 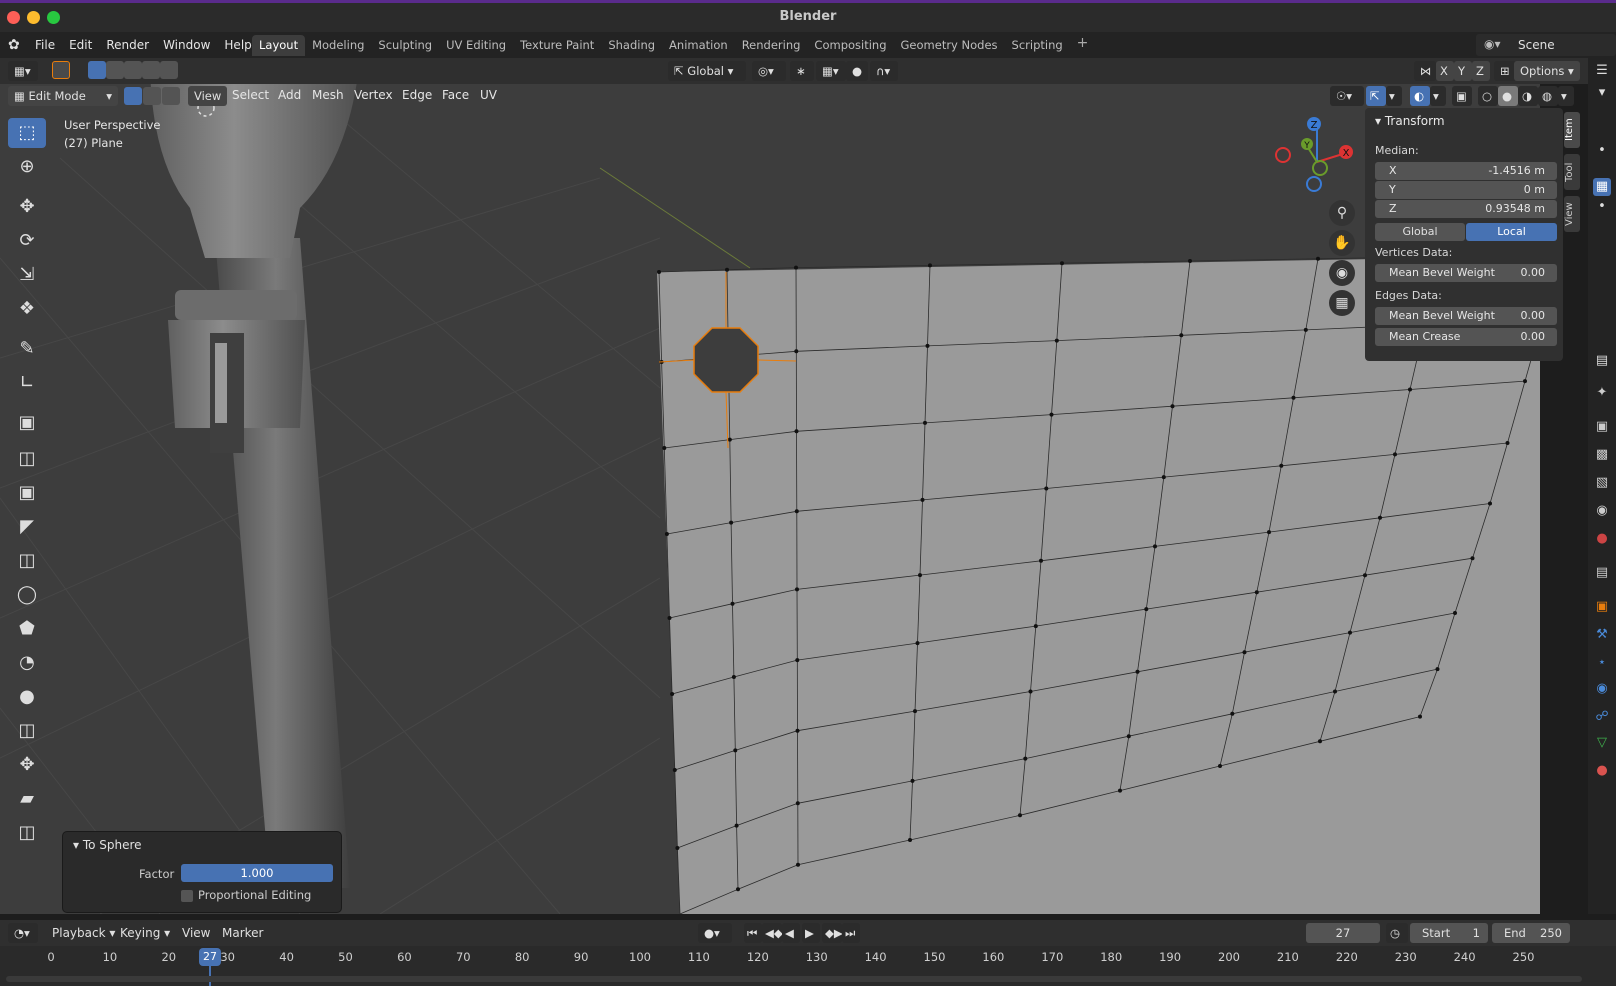 What do you see at coordinates (1528, 96) in the screenshot?
I see `material-shading-icon: ◑` at bounding box center [1528, 96].